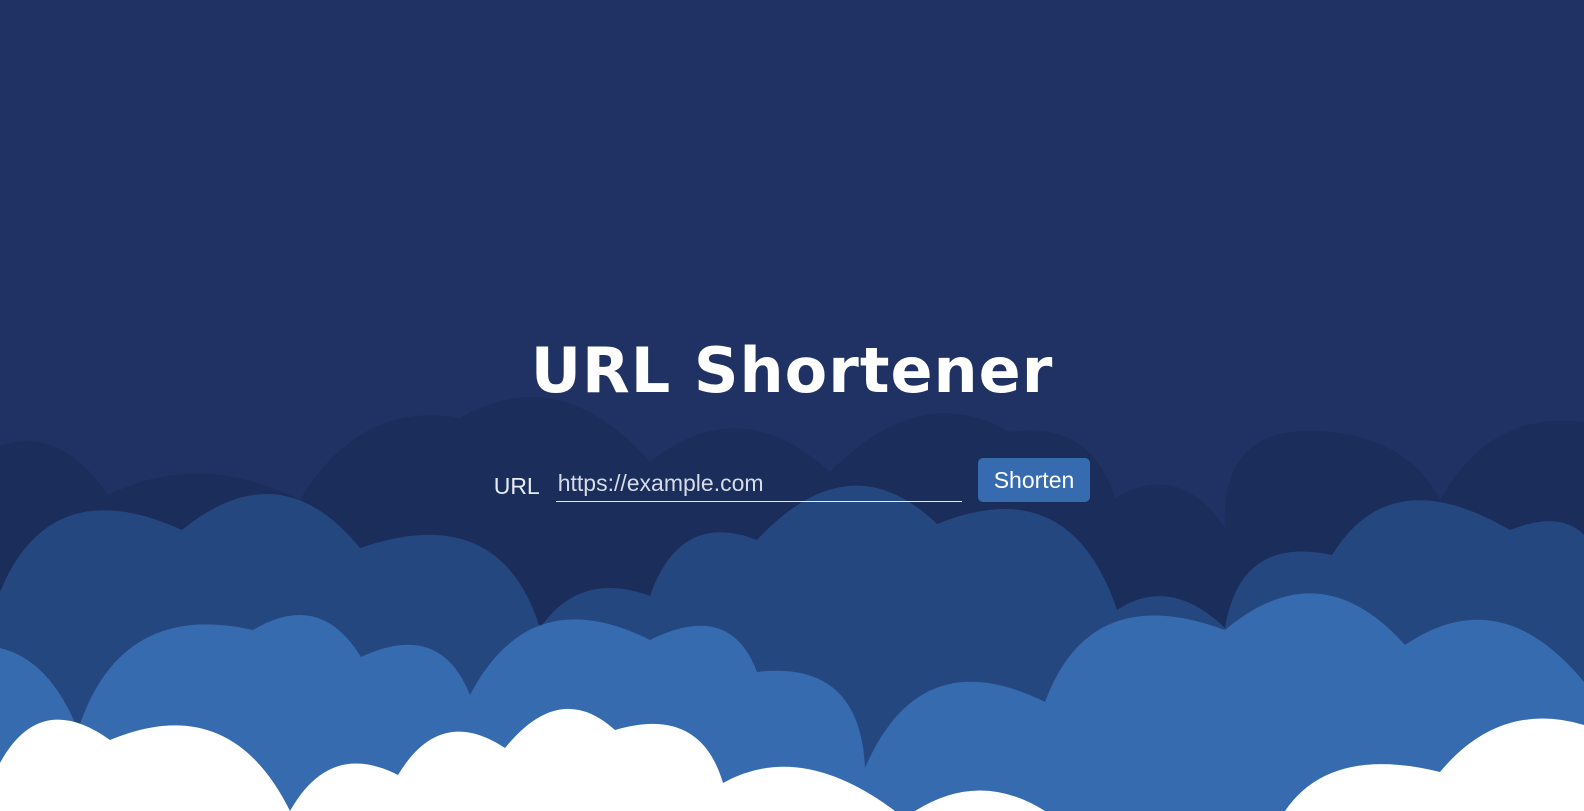 Image resolution: width=1584 pixels, height=811 pixels. I want to click on shorten-form: URL Shorten, so click(792, 480).